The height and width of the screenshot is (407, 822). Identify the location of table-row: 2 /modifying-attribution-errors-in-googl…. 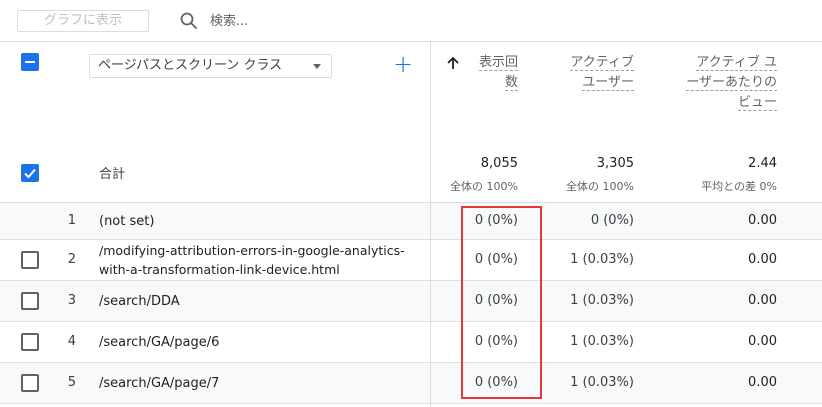
(411, 260).